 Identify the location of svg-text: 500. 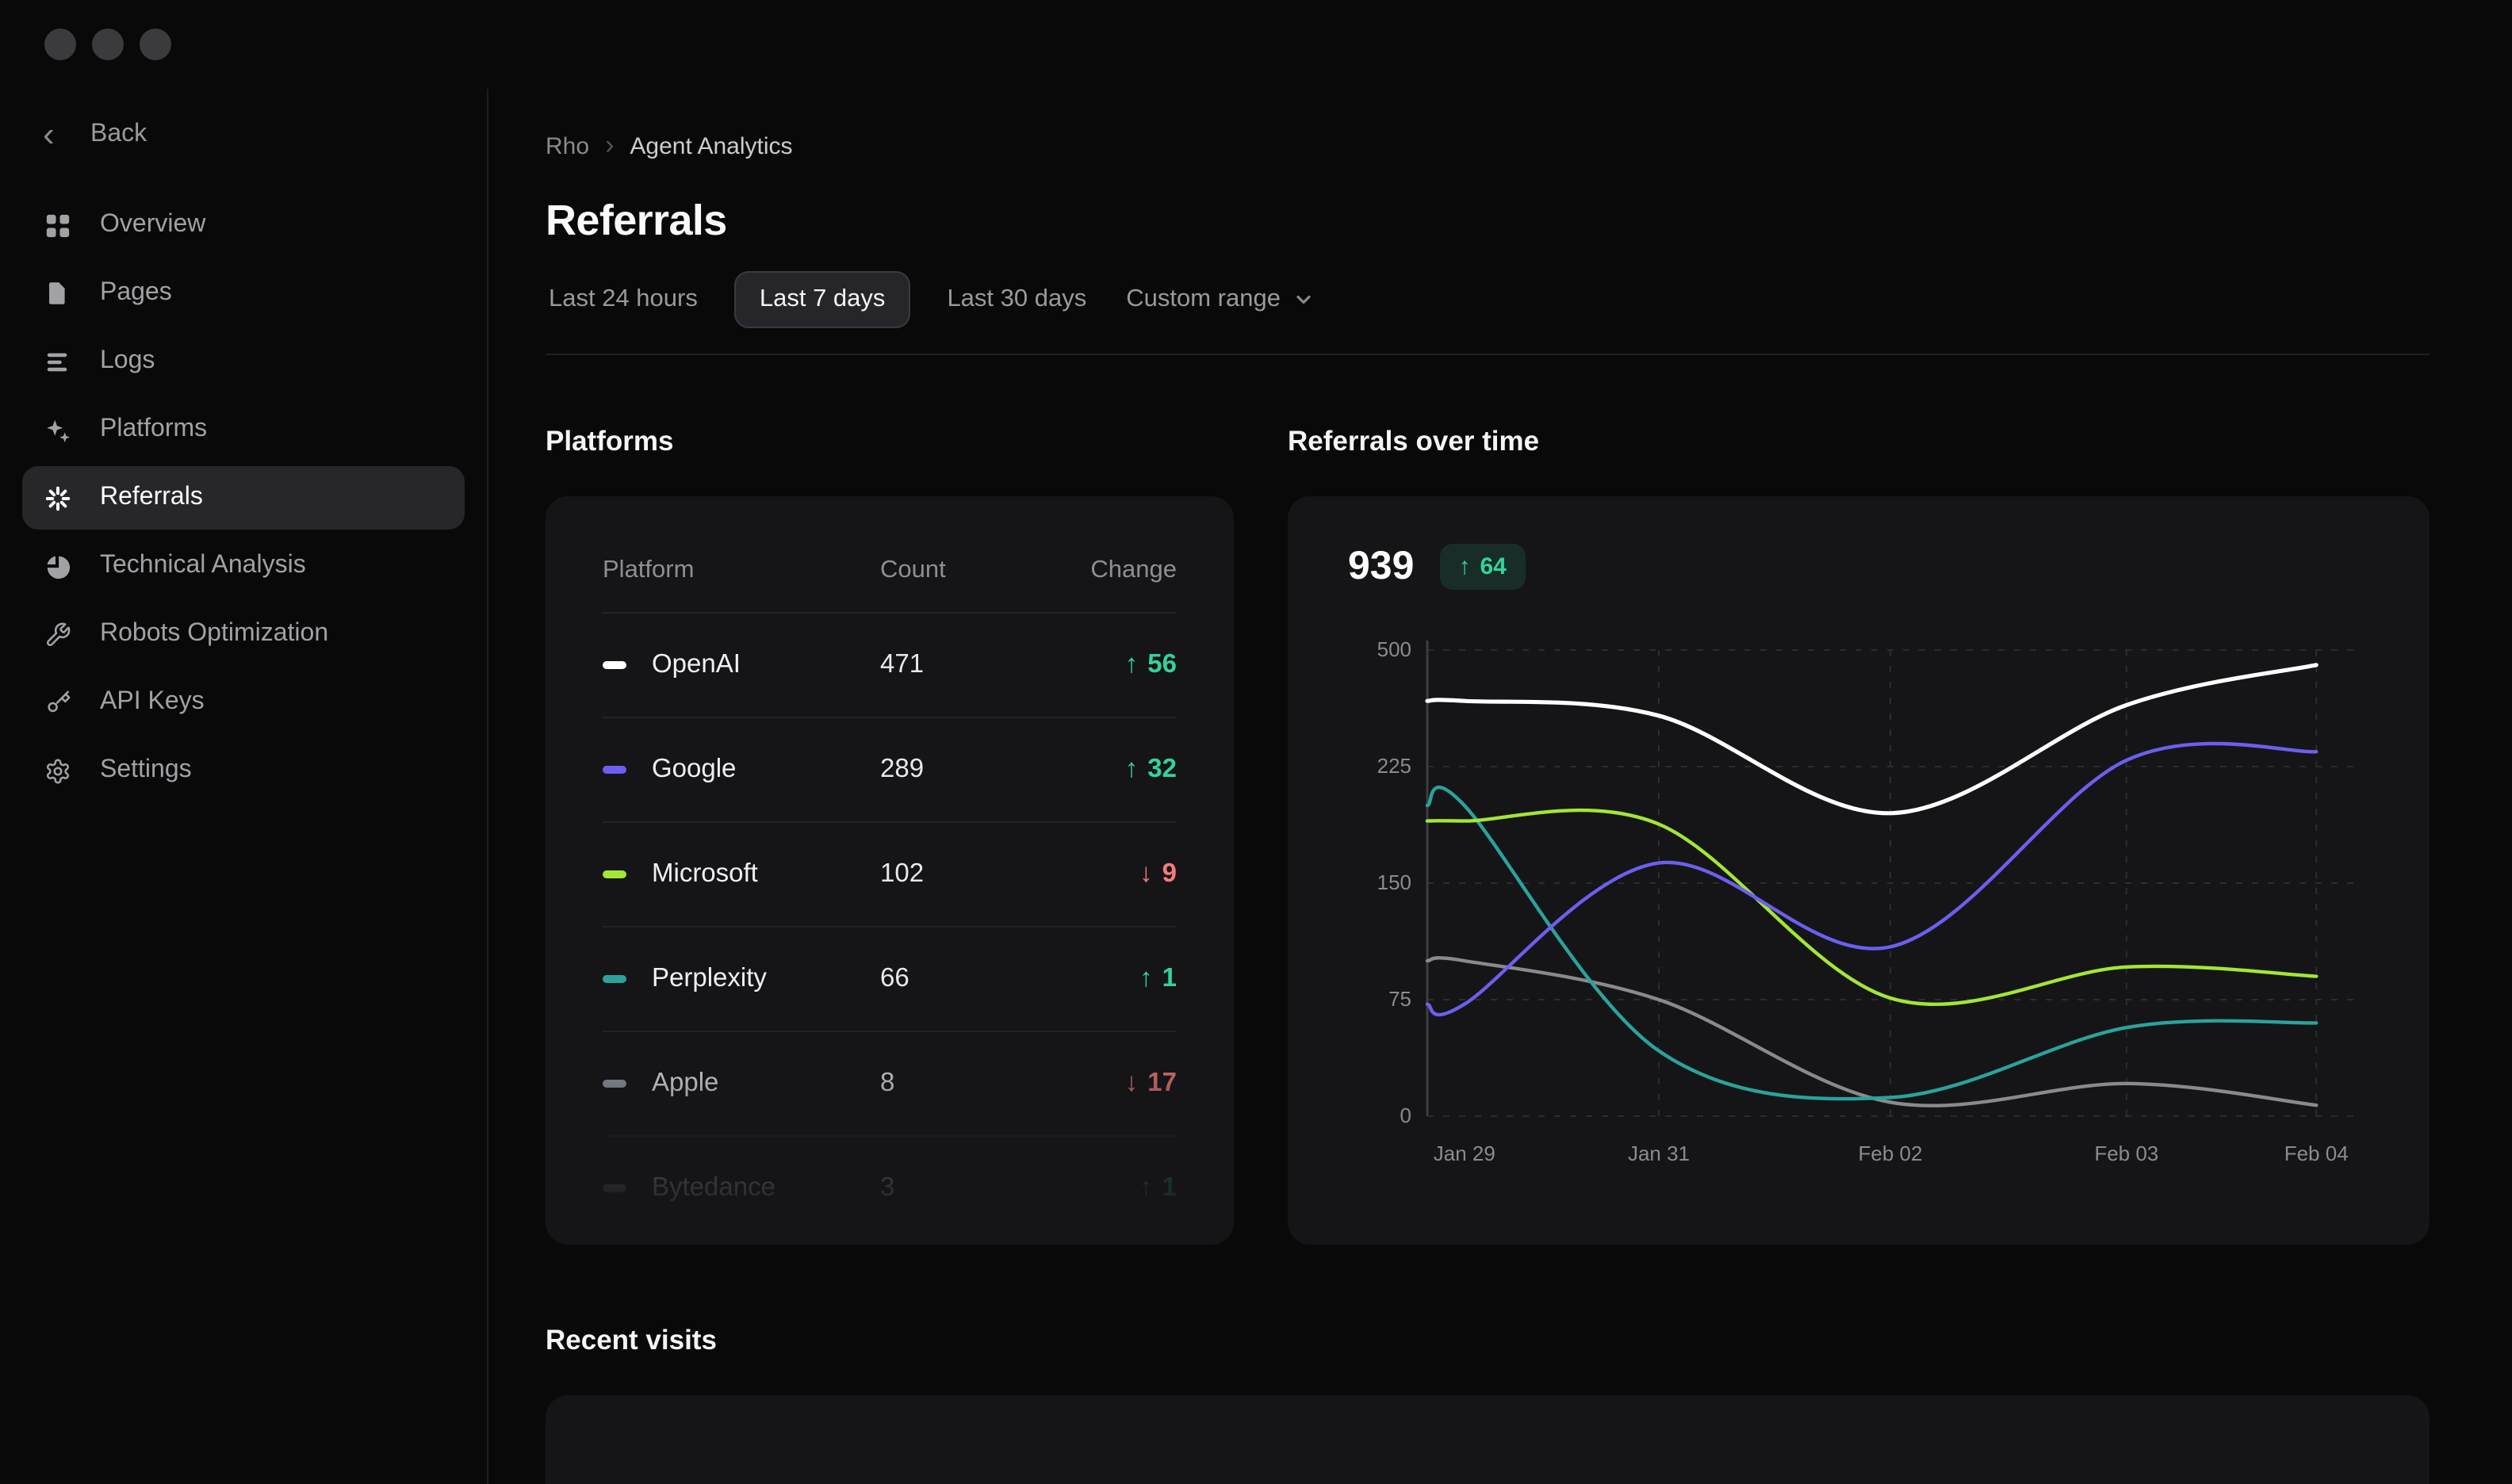
(1394, 649).